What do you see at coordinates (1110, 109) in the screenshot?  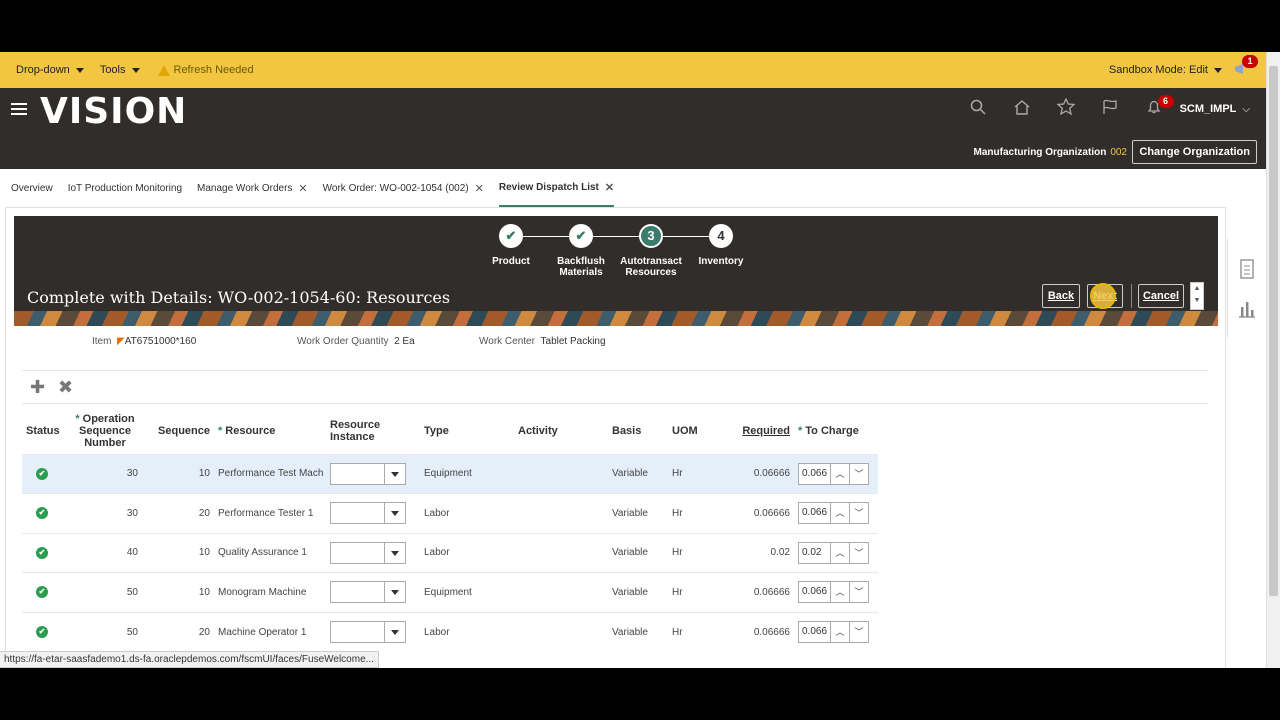 I see `flag-icon` at bounding box center [1110, 109].